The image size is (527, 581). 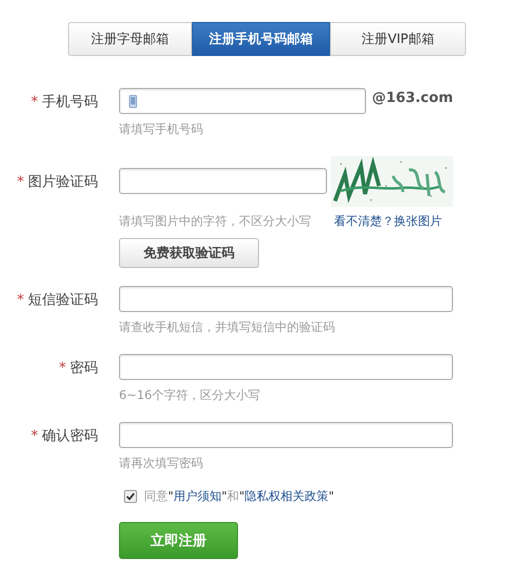 I want to click on hint-text: 6~16个字符，区分大小写, so click(x=189, y=395).